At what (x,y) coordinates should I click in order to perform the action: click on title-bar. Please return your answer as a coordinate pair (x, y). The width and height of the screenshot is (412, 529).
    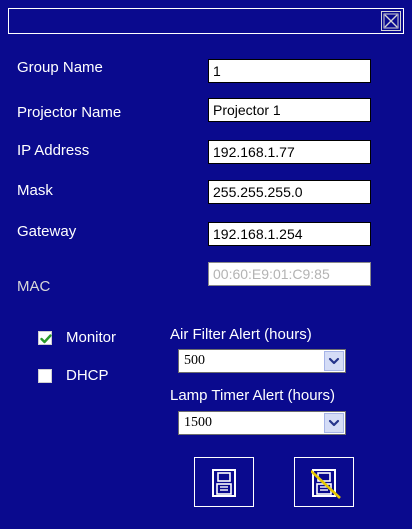
    Looking at the image, I should click on (206, 21).